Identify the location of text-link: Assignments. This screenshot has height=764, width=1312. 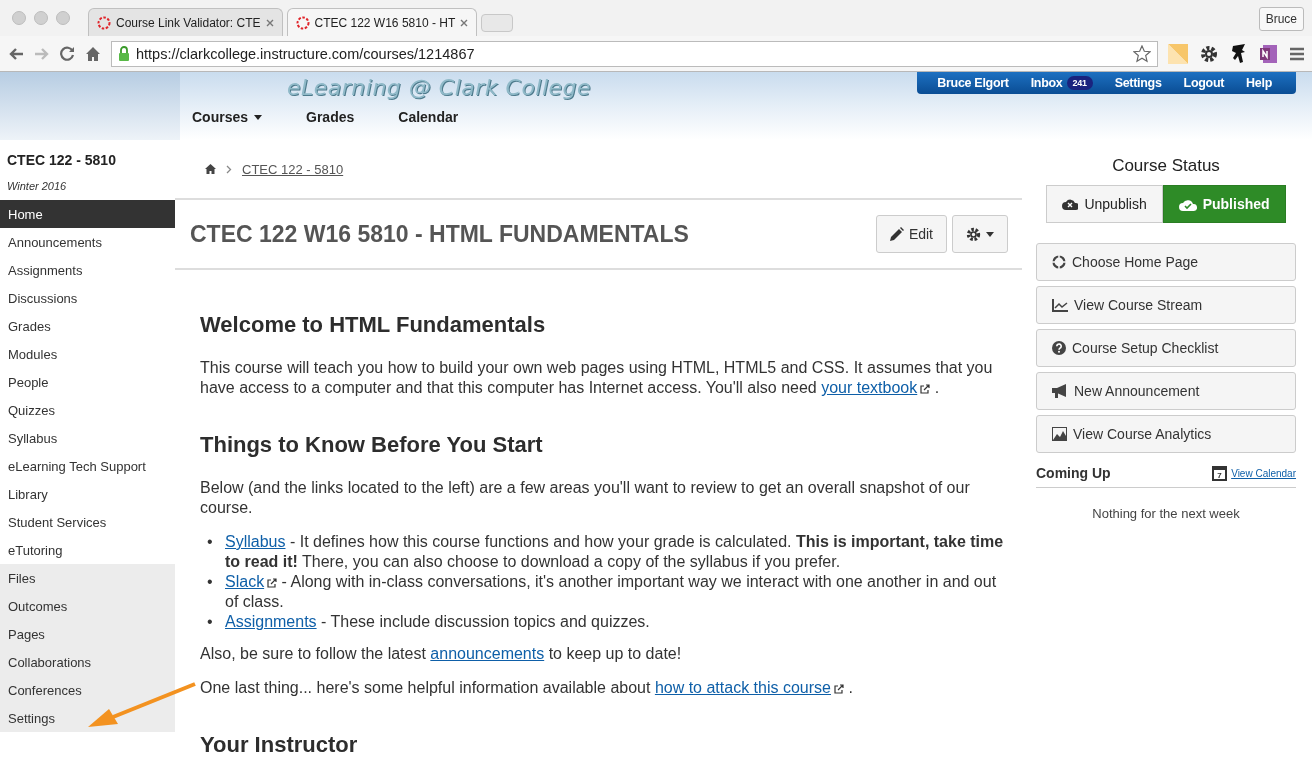
(271, 621).